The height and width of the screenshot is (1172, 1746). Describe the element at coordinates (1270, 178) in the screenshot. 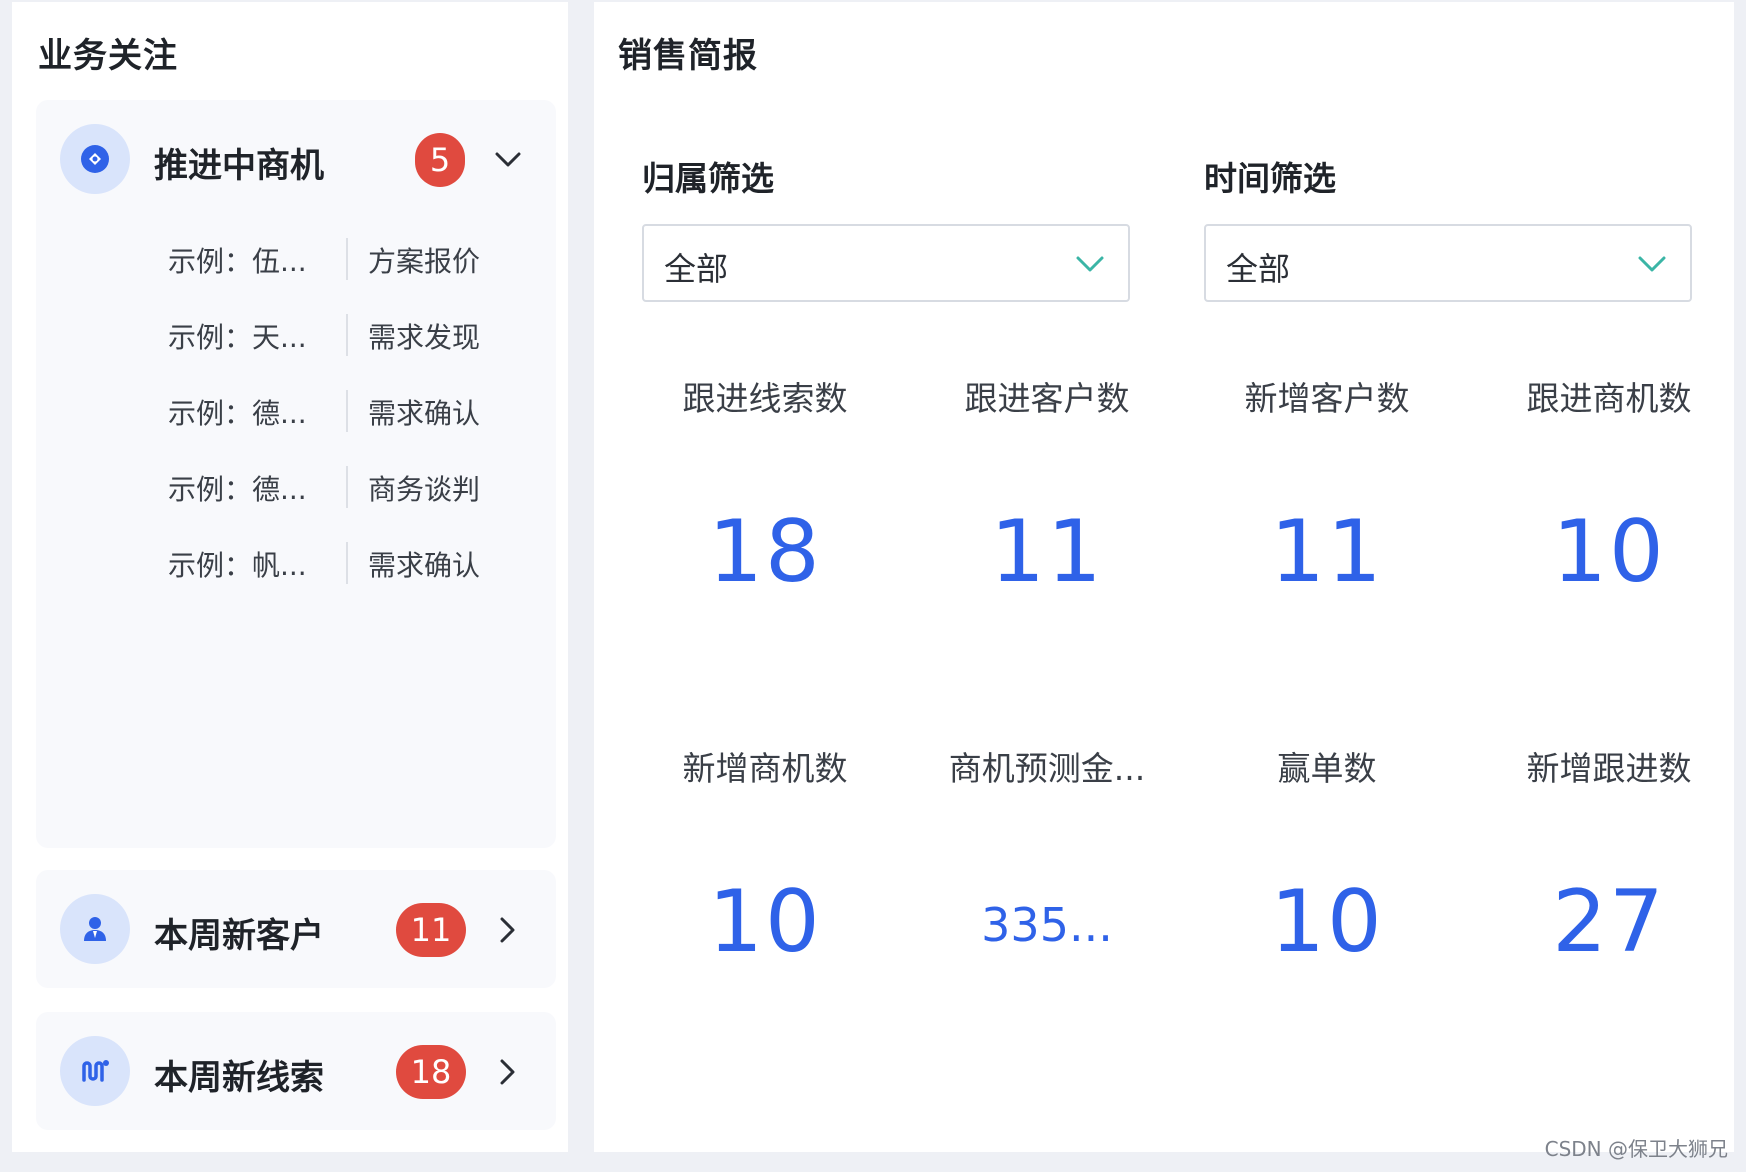

I see `time-filter-label: 时间筛选` at that location.